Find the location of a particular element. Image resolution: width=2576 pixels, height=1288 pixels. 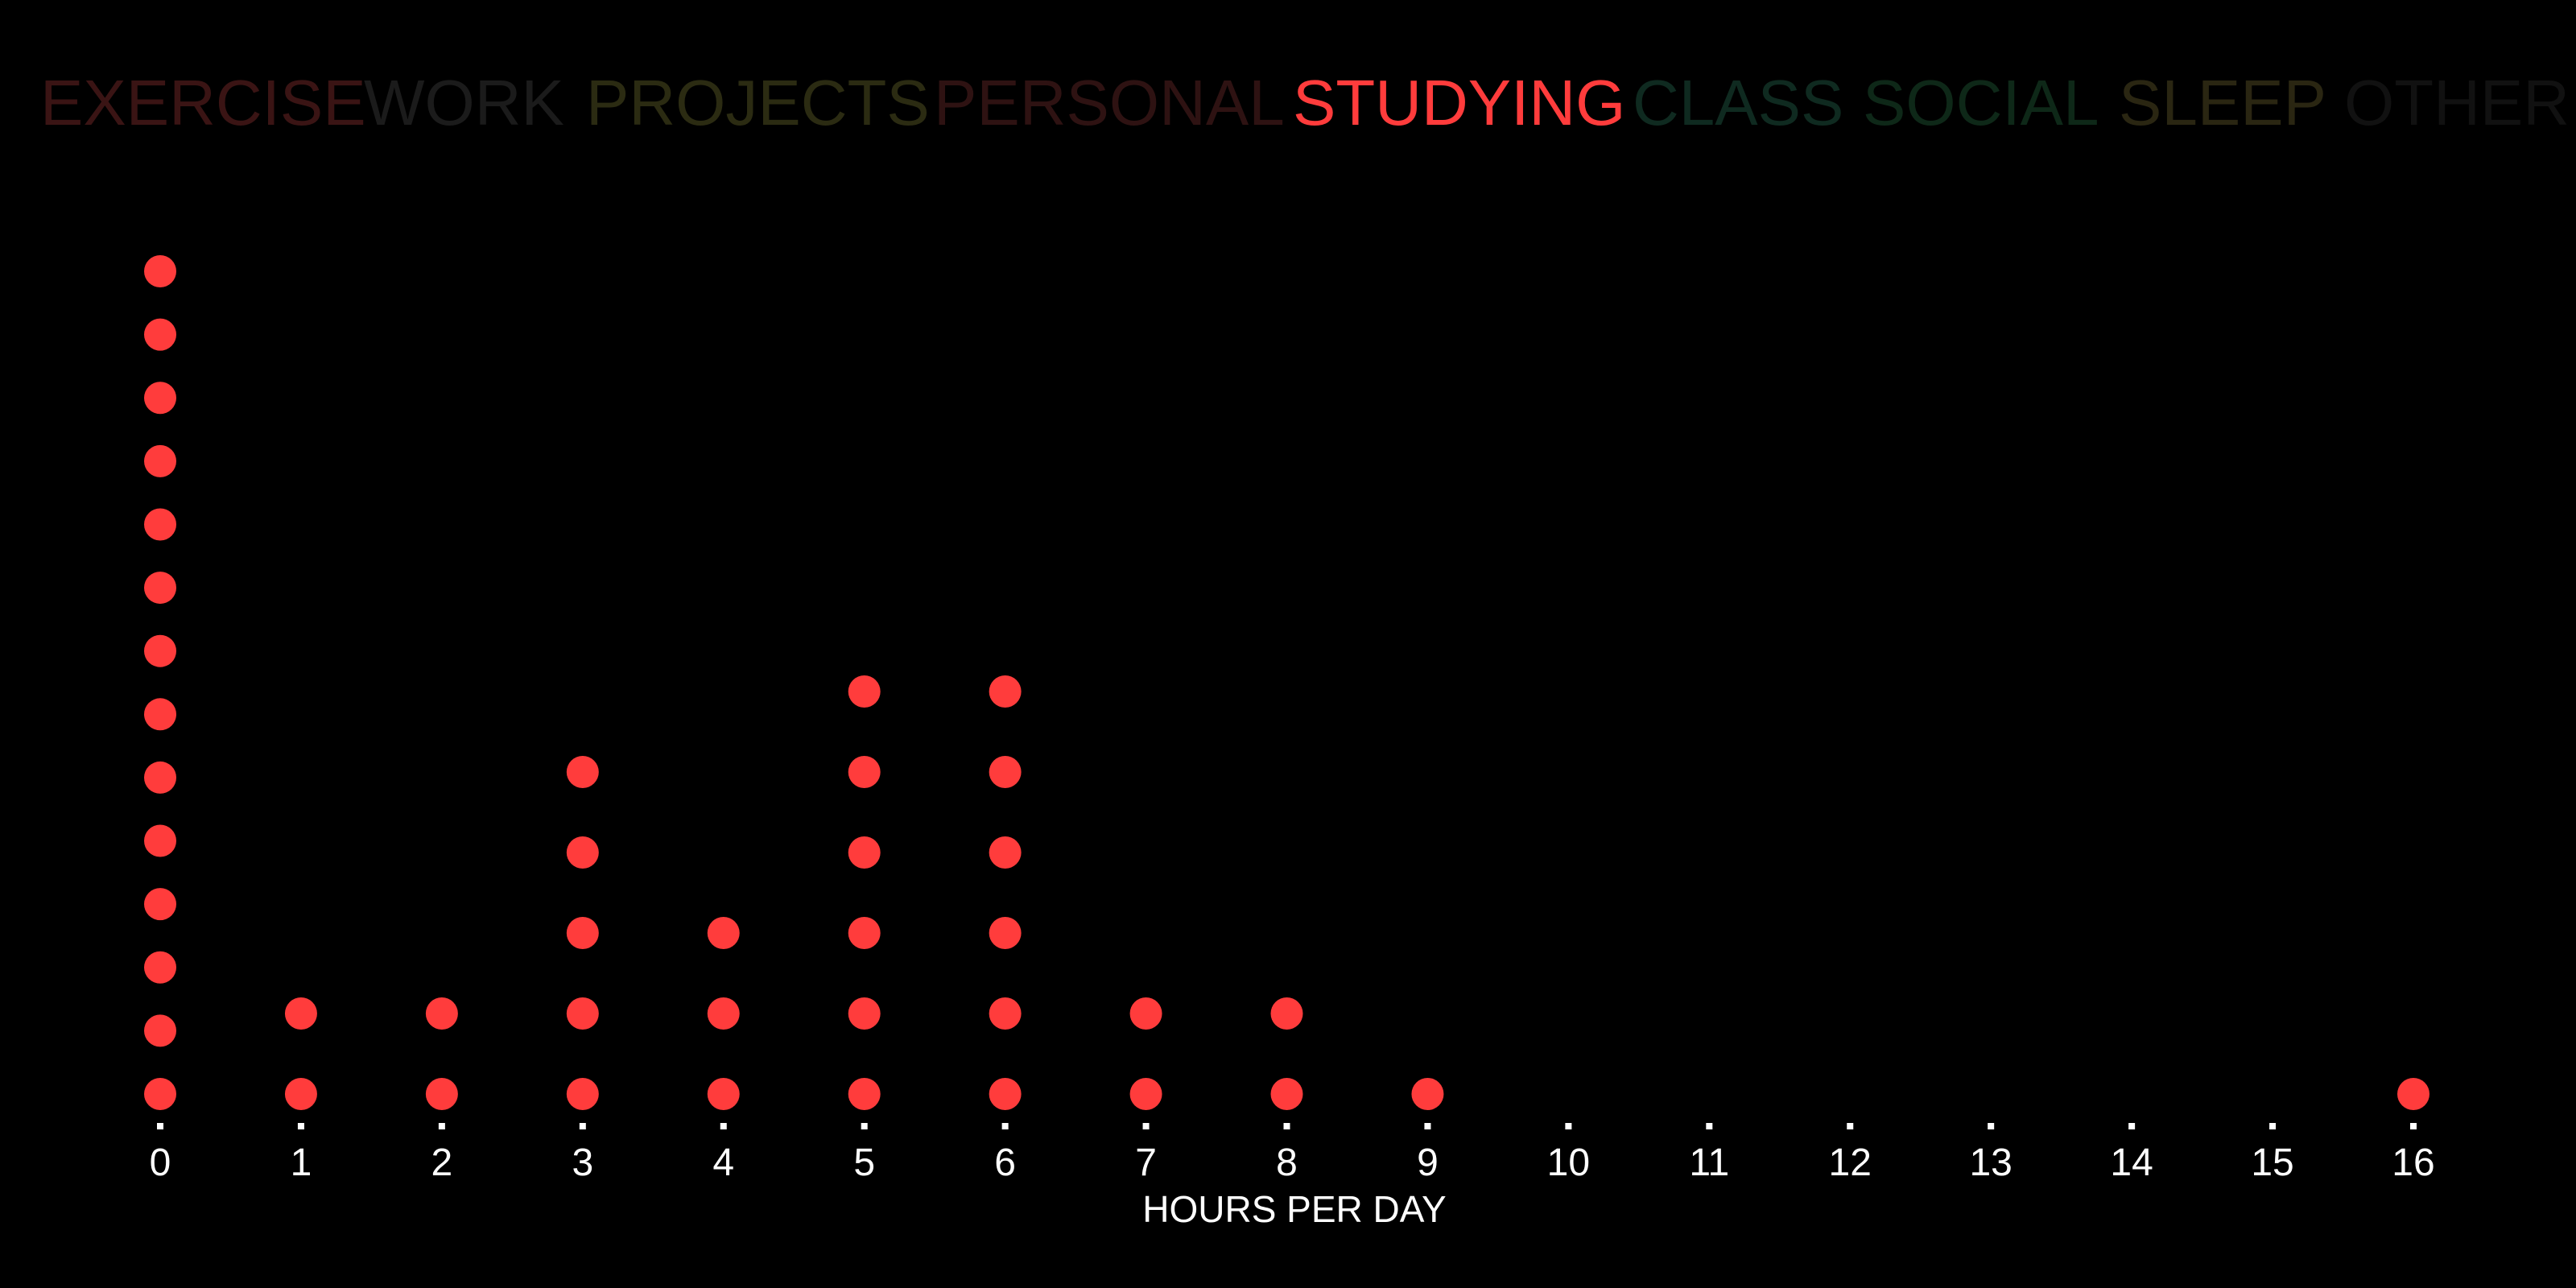

x-tick-label: 8 is located at coordinates (1287, 1162).